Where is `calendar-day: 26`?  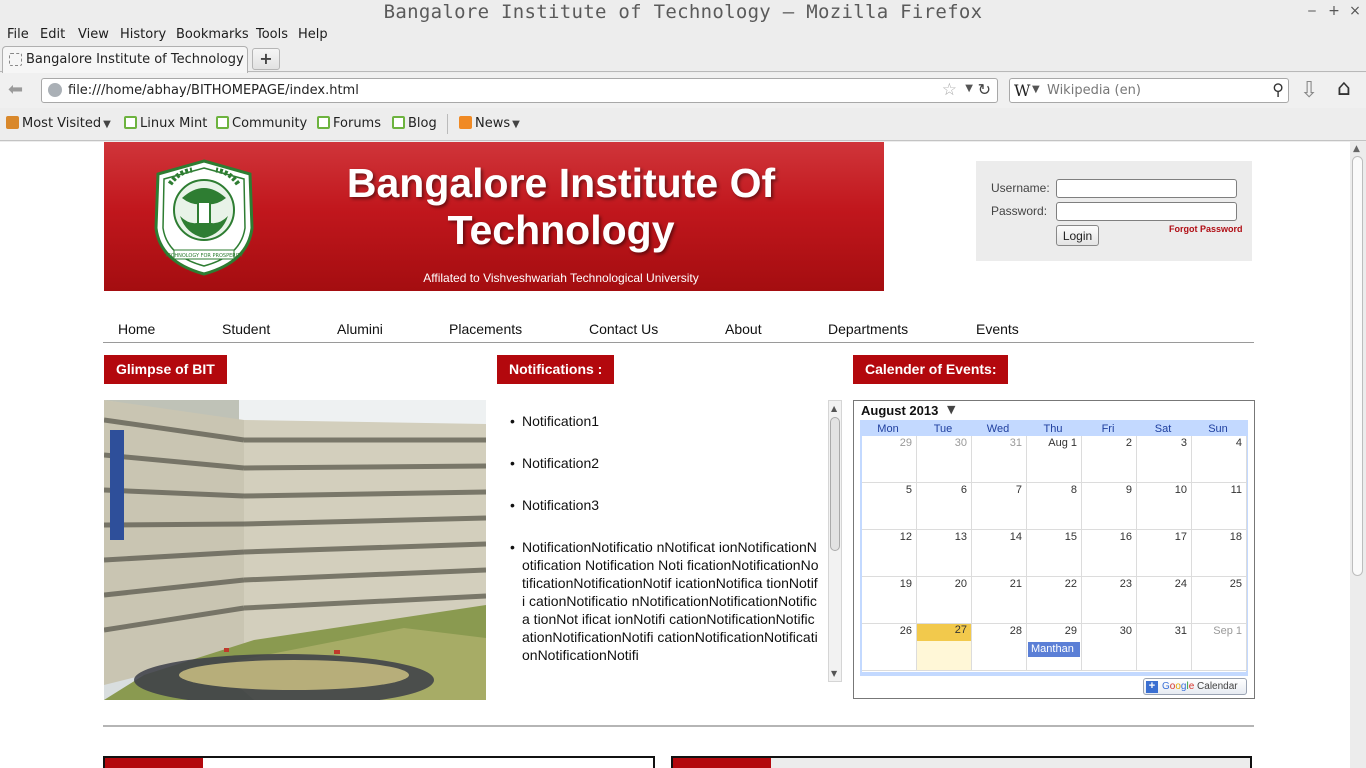
calendar-day: 26 is located at coordinates (889, 647).